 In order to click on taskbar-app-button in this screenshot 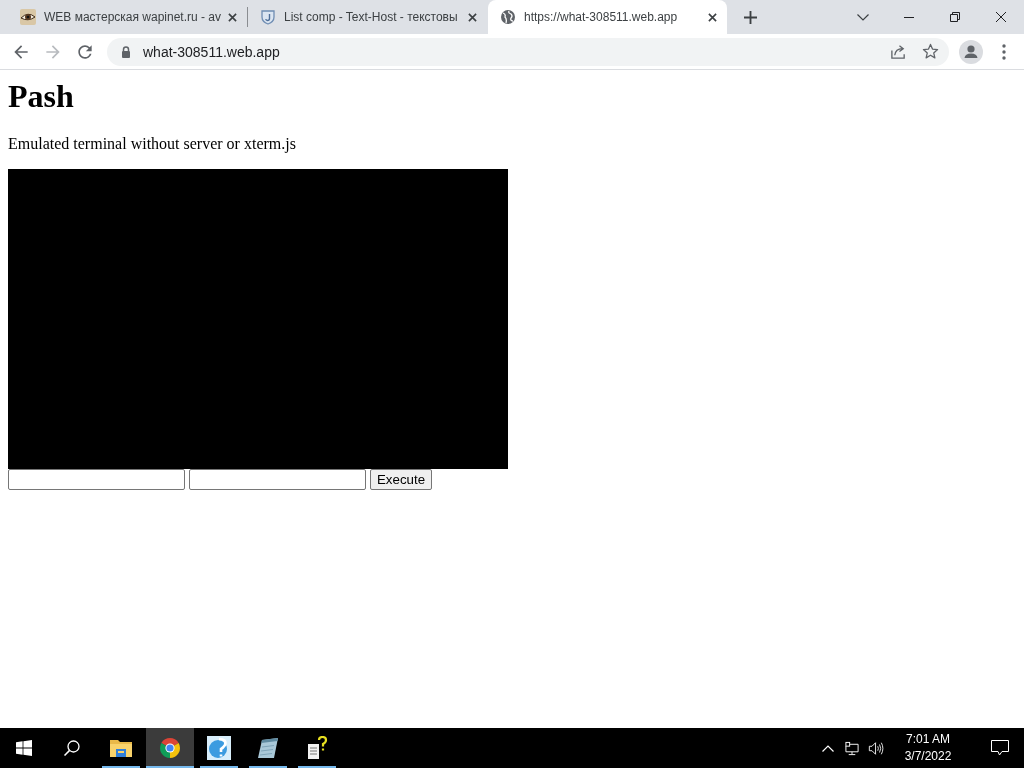, I will do `click(170, 748)`.